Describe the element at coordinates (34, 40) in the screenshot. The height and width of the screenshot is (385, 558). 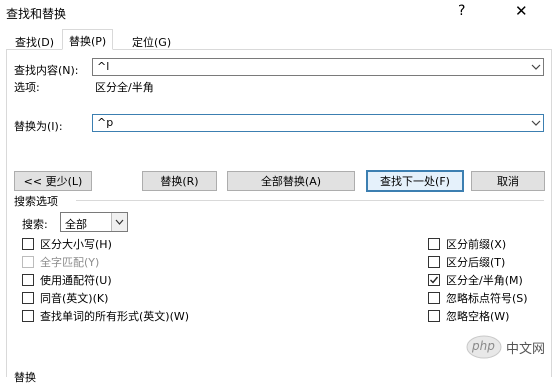
I see `tab-find: 查找(D)` at that location.